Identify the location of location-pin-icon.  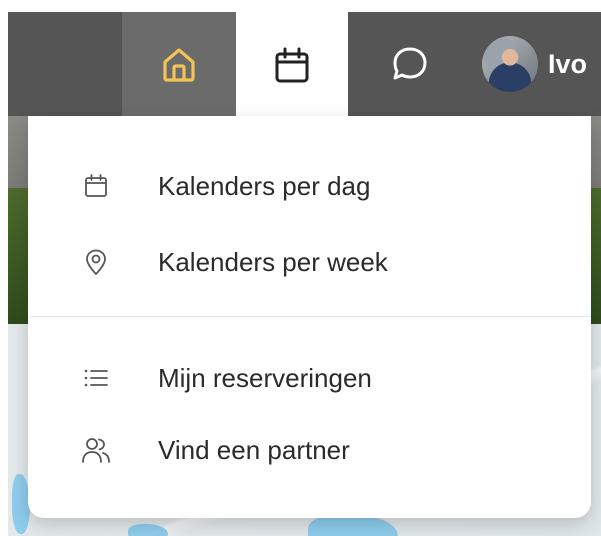
(96, 262).